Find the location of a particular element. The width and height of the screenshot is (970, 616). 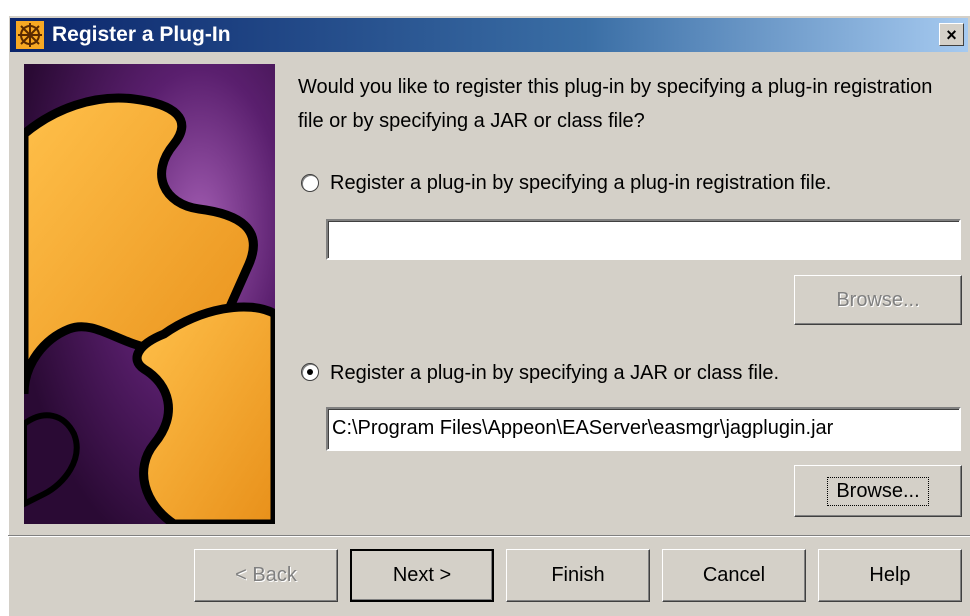

cancel-button: Cancel is located at coordinates (734, 575).